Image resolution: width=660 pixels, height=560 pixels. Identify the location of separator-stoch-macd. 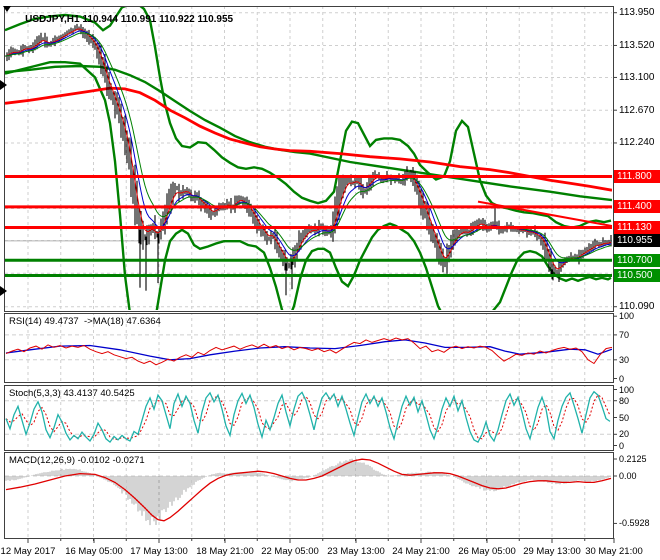
(330, 450).